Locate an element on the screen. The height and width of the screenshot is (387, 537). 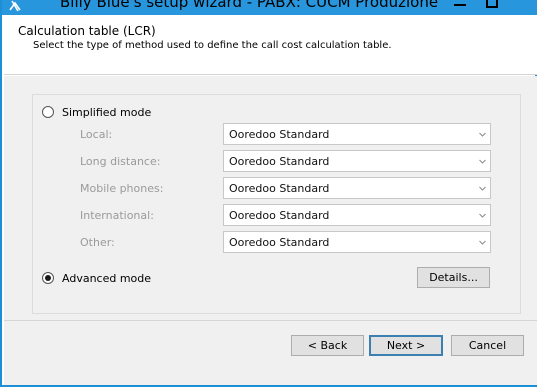
long-distance-select: Ooredoo Standard is located at coordinates (357, 161).